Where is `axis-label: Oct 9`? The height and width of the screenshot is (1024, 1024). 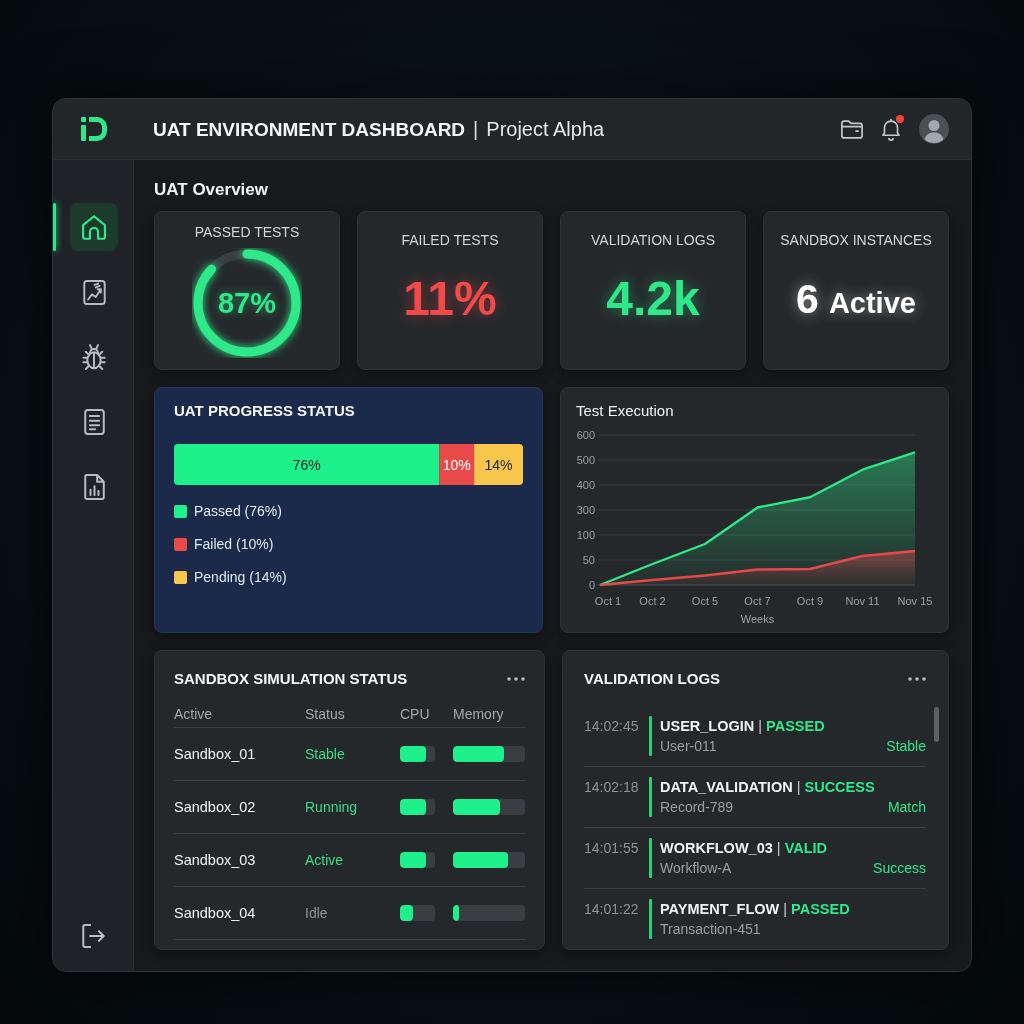
axis-label: Oct 9 is located at coordinates (810, 601).